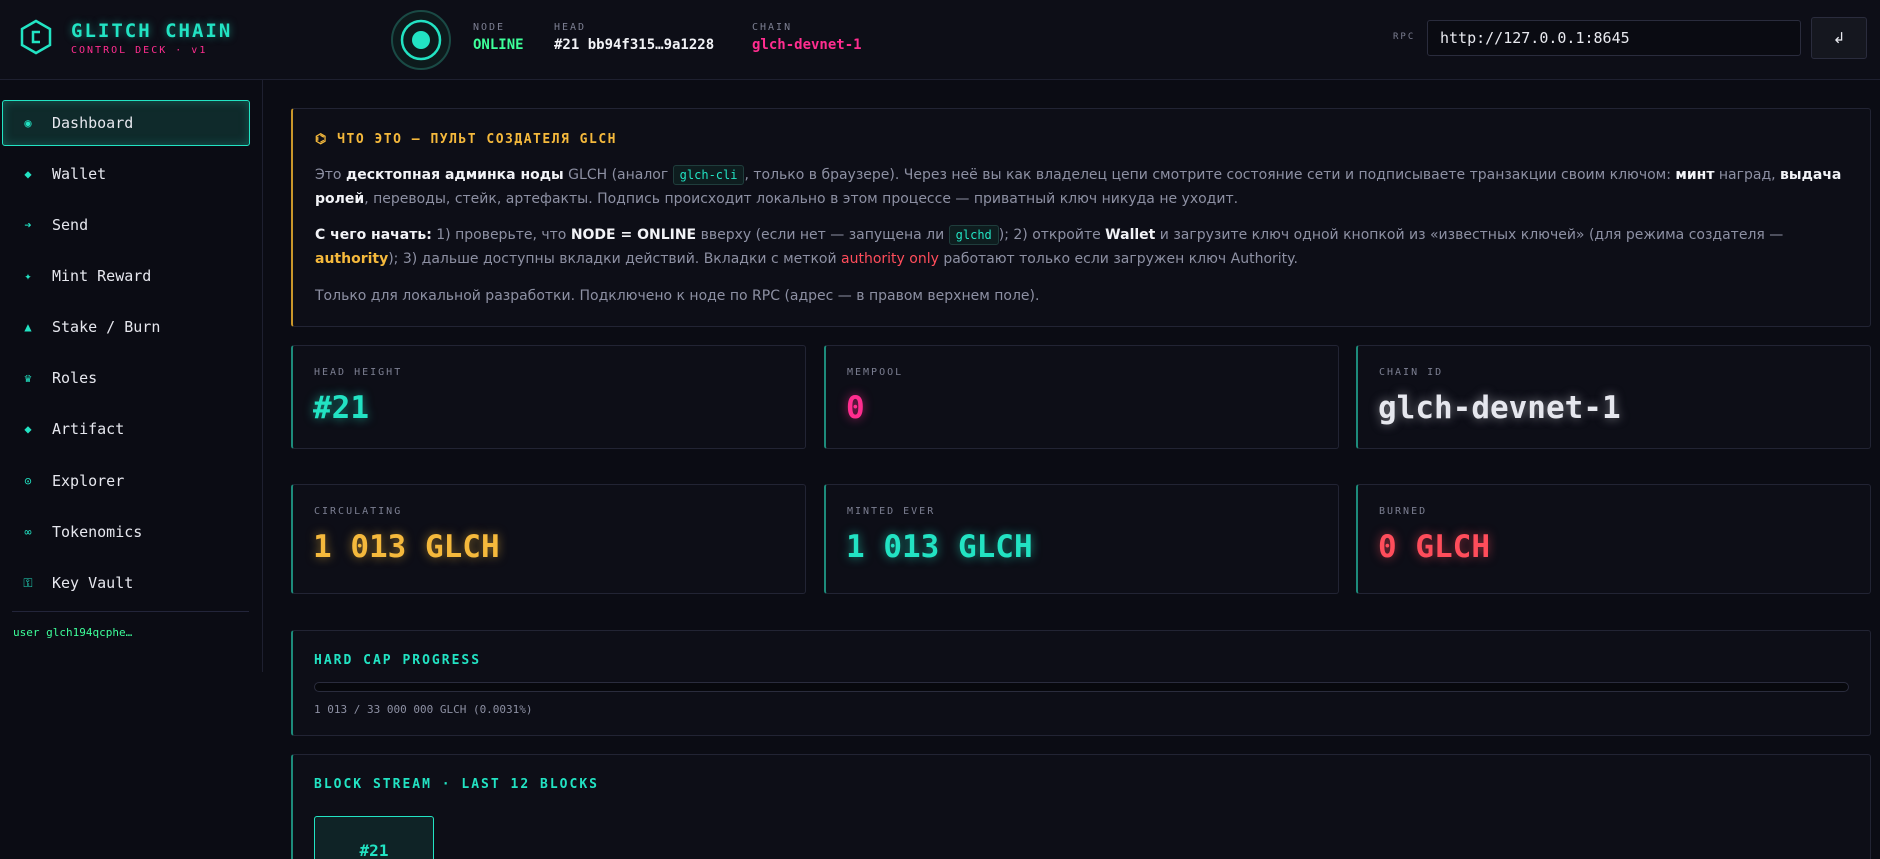  Describe the element at coordinates (570, 27) in the screenshot. I see `head-label: HEAD` at that location.